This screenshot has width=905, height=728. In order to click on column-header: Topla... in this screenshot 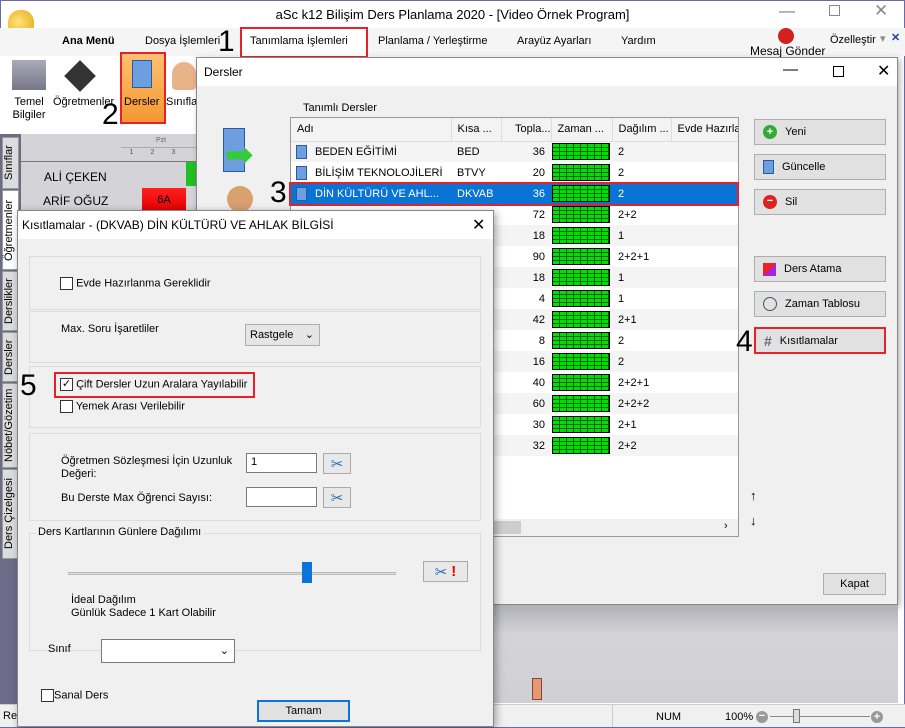, I will do `click(526, 130)`.